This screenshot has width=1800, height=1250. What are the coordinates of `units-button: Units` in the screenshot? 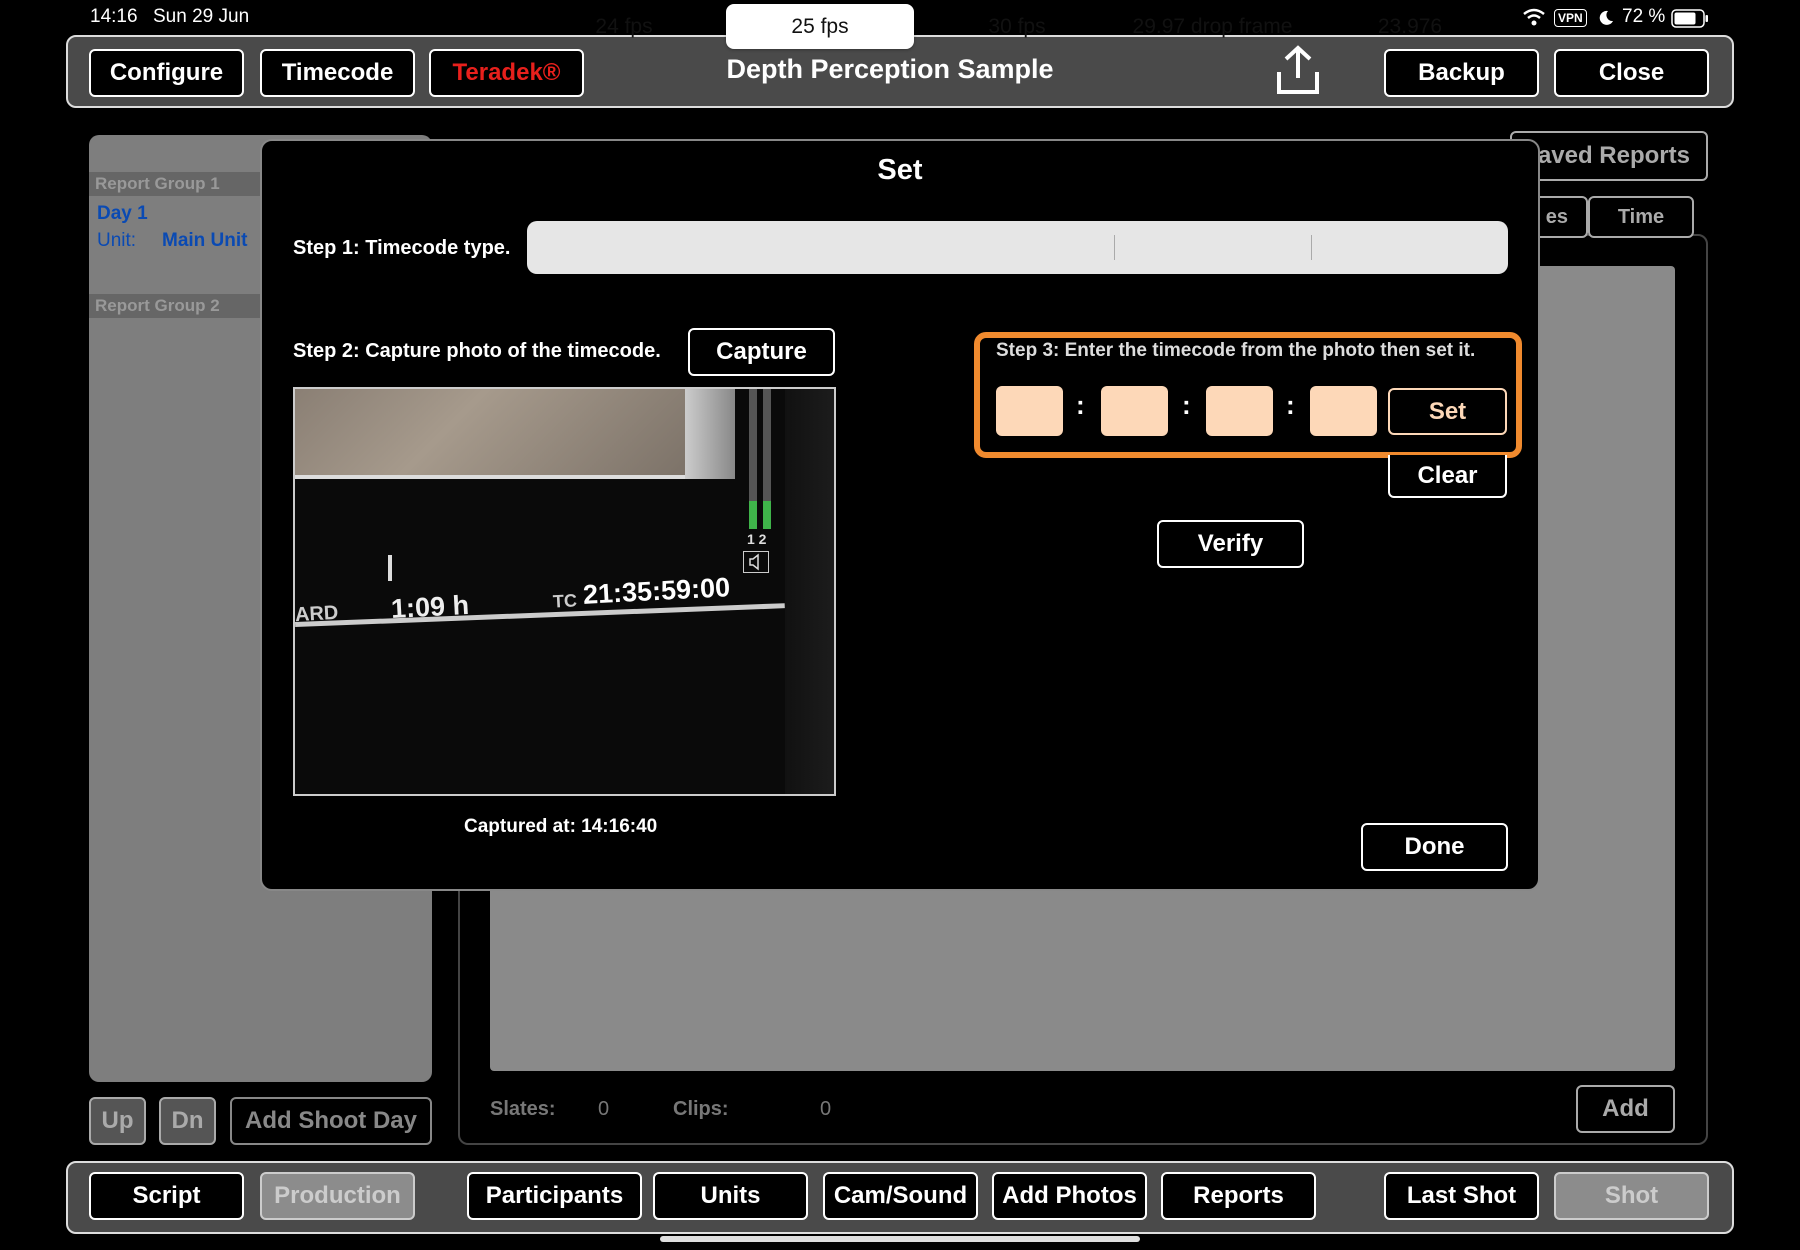 It's located at (730, 1196).